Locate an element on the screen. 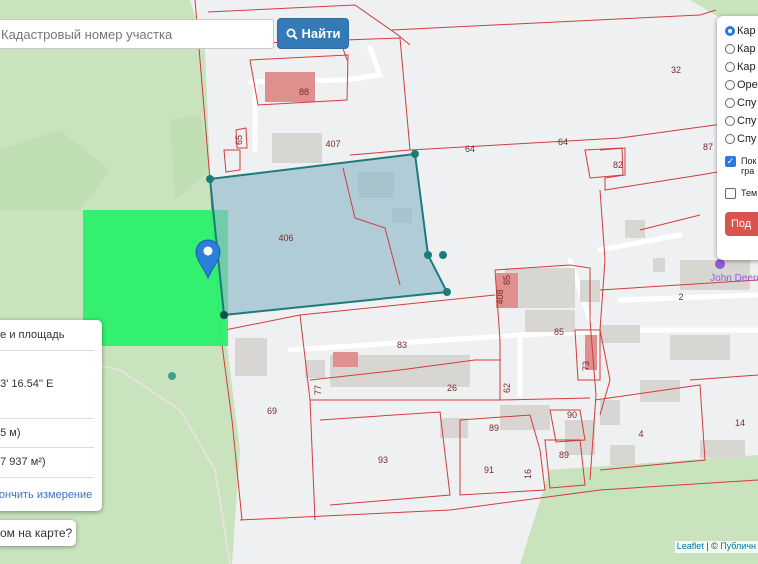  layer-option-7: Спу is located at coordinates (741, 139).